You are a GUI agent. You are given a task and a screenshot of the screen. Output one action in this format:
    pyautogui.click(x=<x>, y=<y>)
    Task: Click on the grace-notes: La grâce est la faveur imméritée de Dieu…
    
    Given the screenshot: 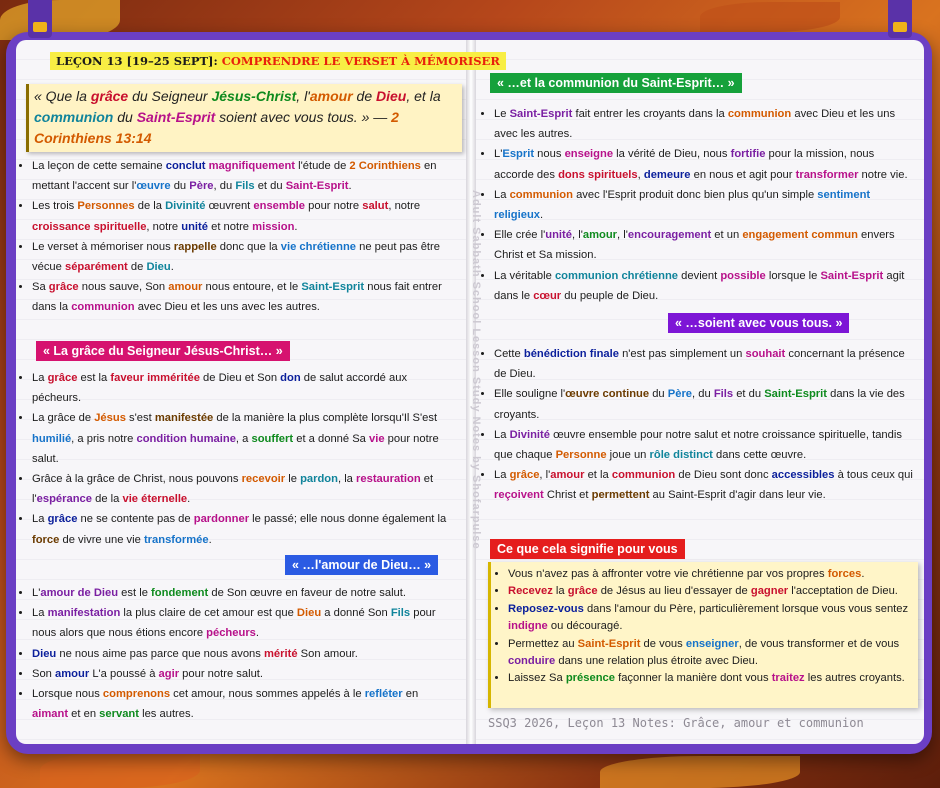 What is the action you would take?
    pyautogui.click(x=236, y=459)
    